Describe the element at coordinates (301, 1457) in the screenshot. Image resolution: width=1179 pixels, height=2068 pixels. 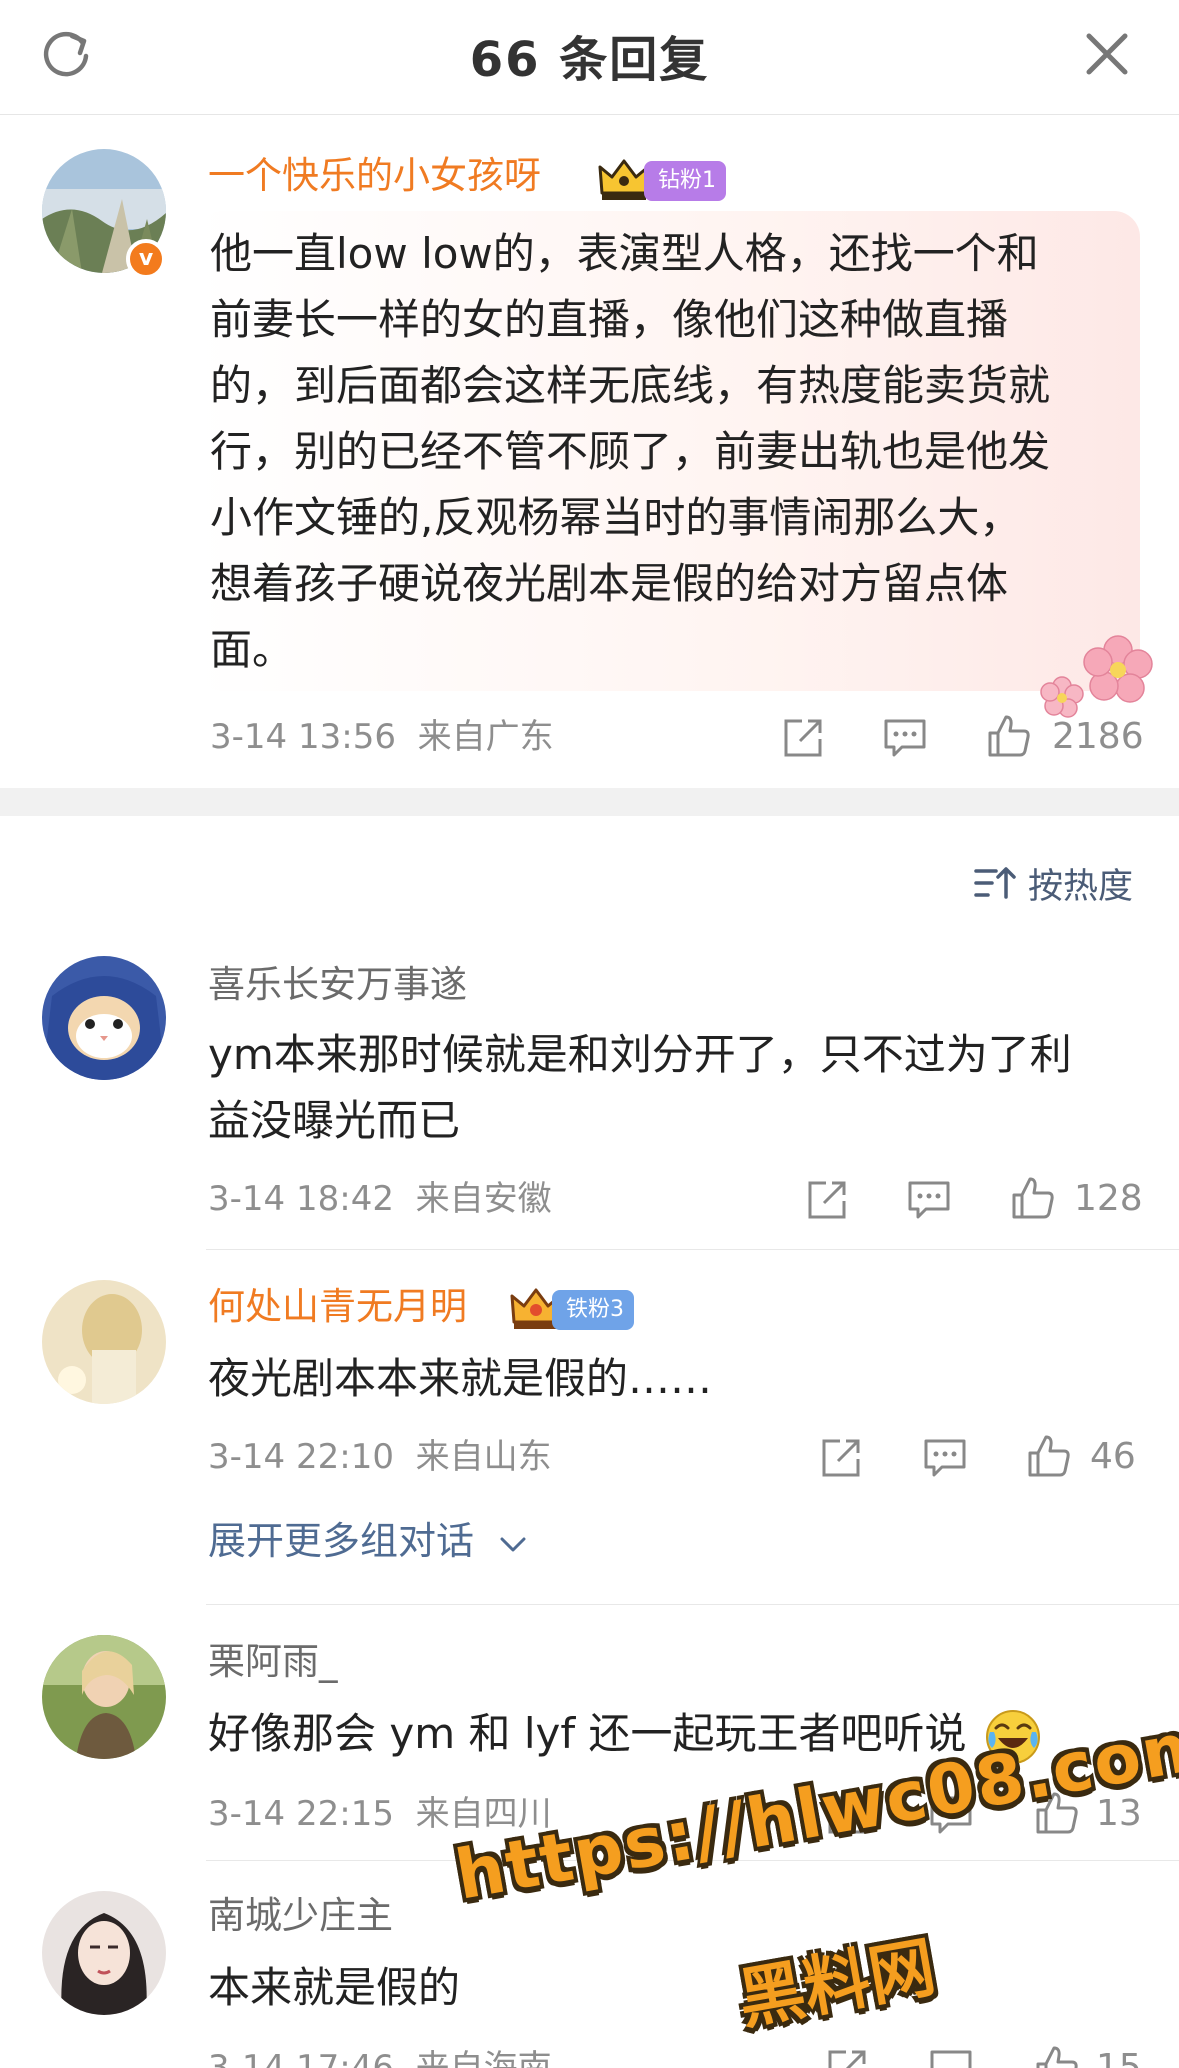
I see `reply-time: 3-14 22:10` at that location.